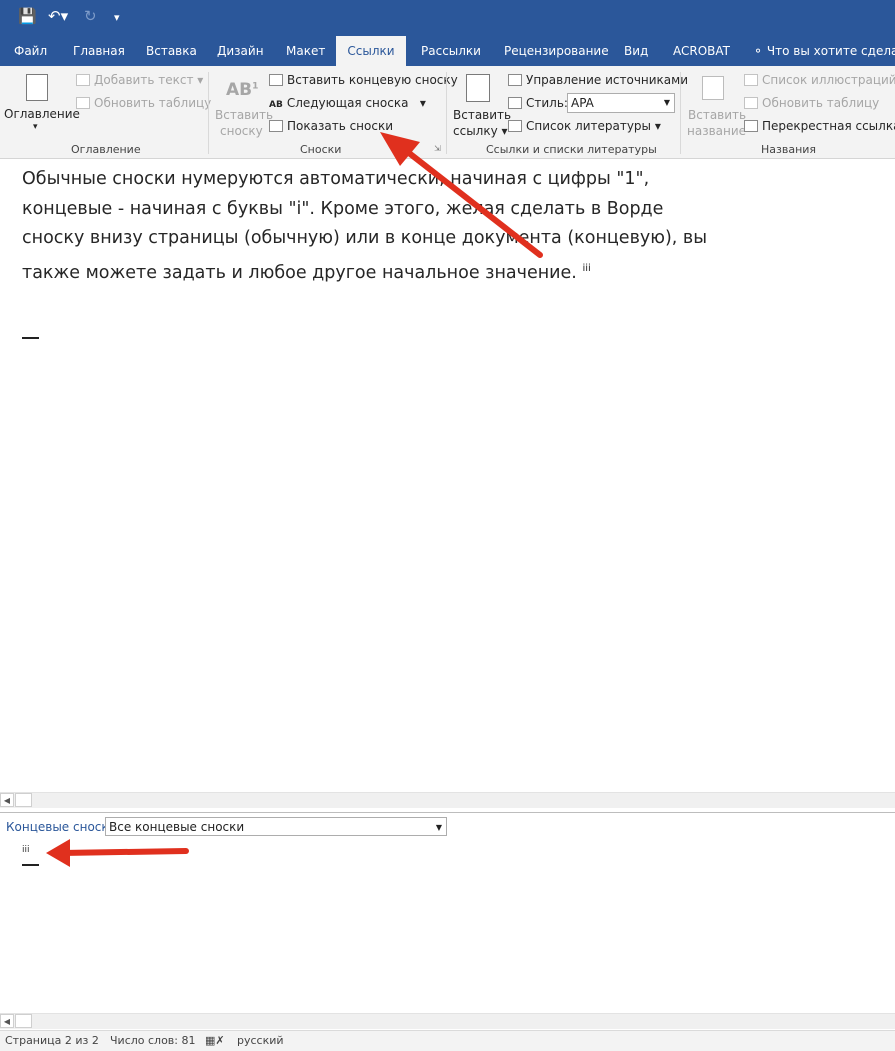 The height and width of the screenshot is (1051, 895). I want to click on tab-design: Дизайн, so click(240, 51).